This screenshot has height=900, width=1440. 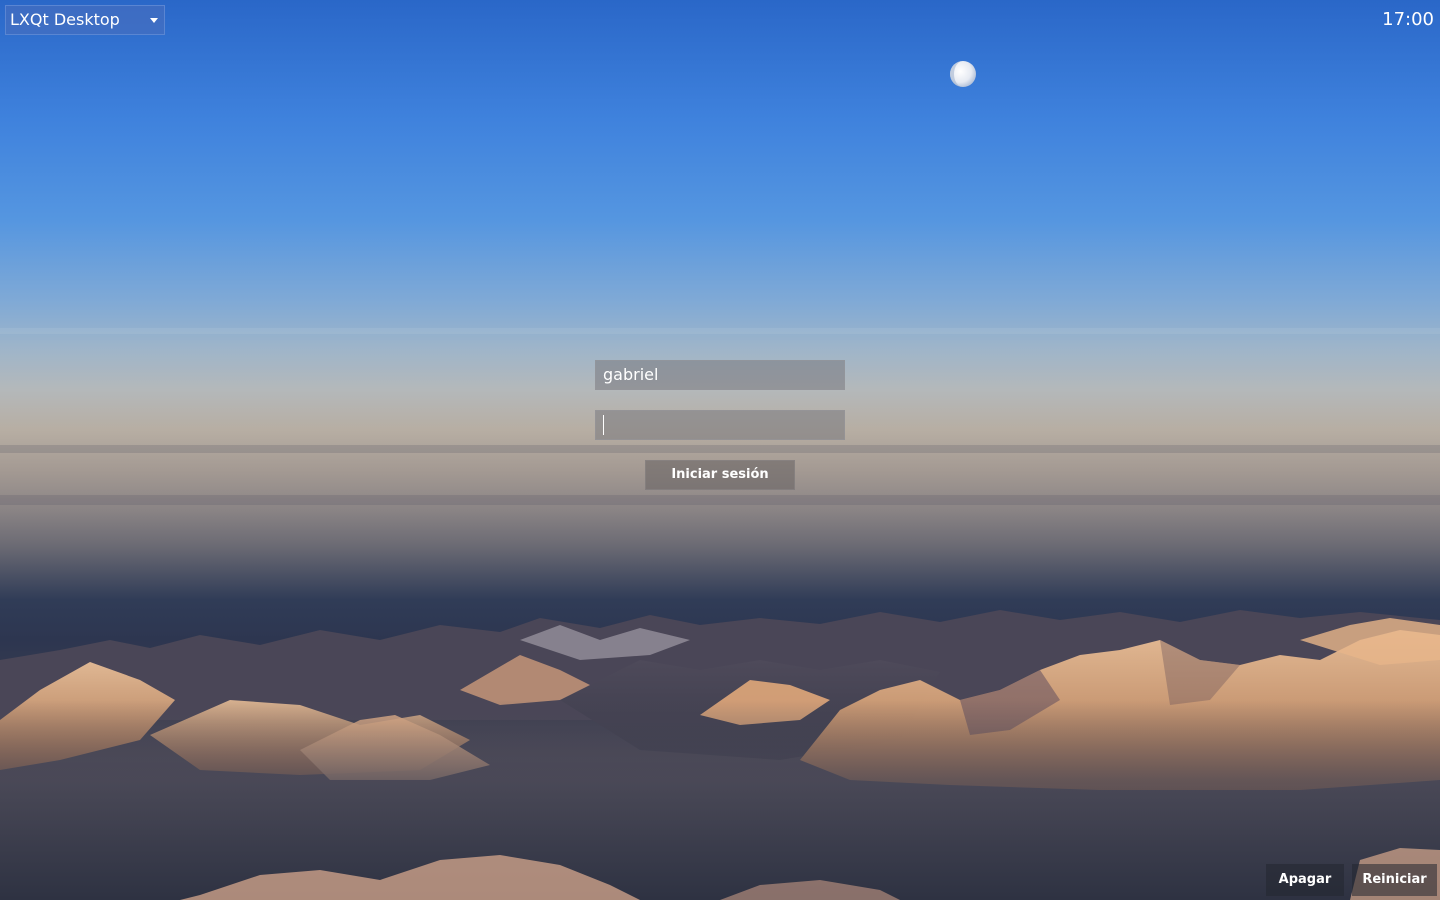 What do you see at coordinates (1394, 880) in the screenshot?
I see `reboot-button: Reiniciar` at bounding box center [1394, 880].